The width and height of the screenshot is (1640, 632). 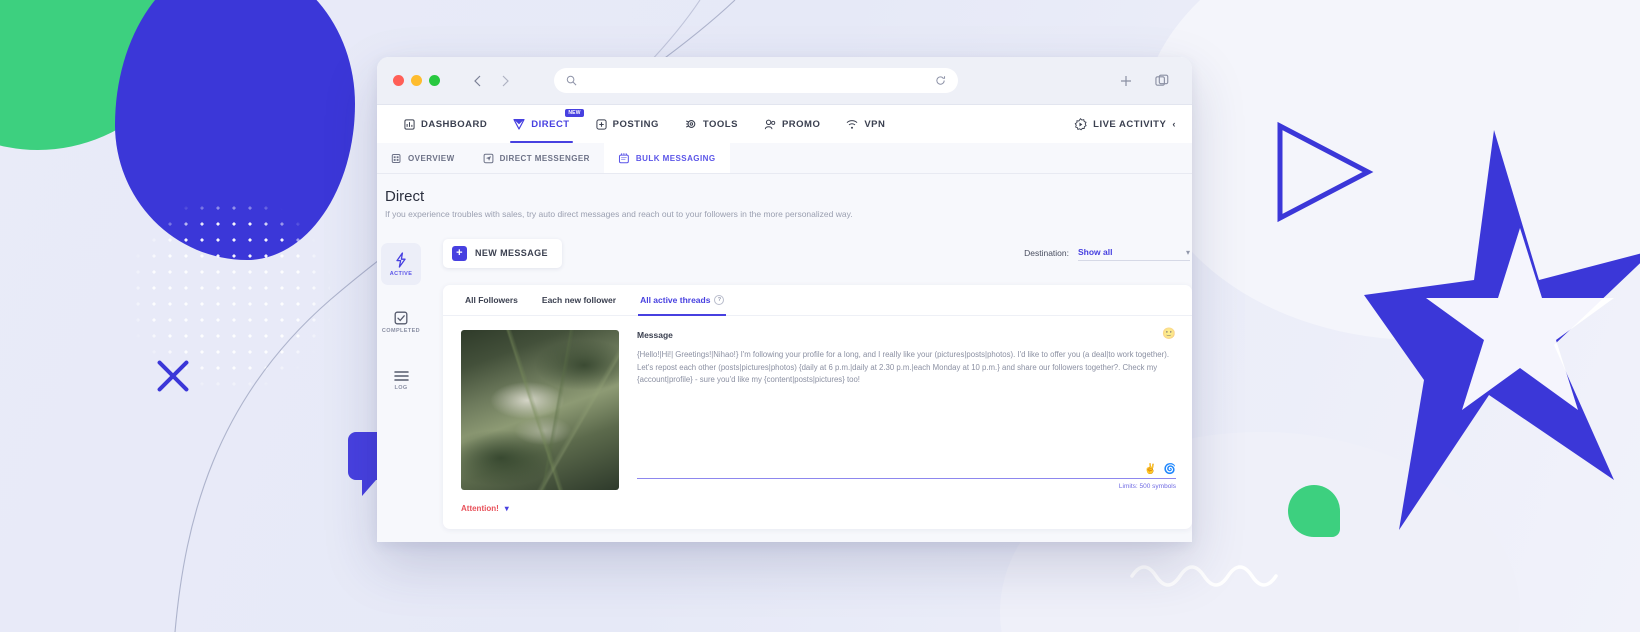 I want to click on search-icon, so click(x=571, y=80).